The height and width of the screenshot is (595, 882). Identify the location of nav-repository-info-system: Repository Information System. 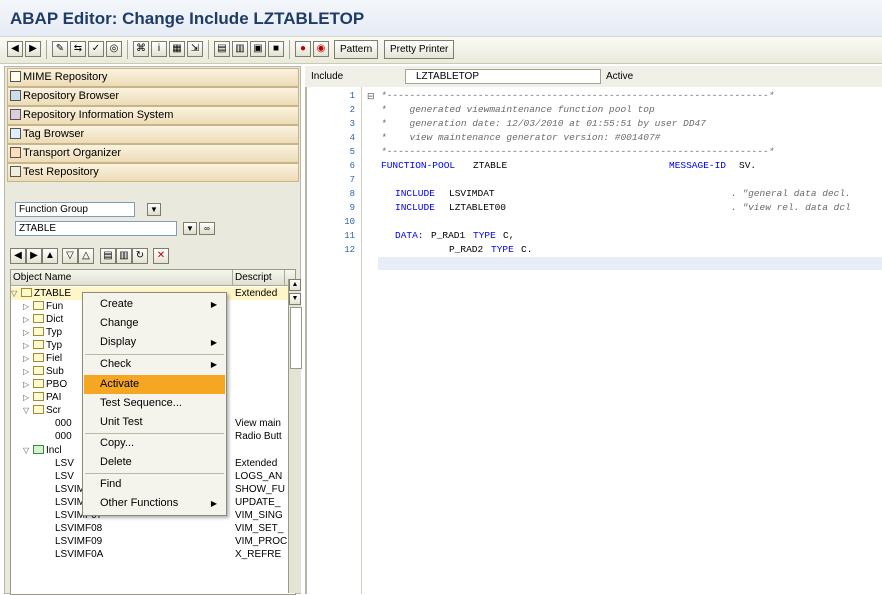
(153, 115).